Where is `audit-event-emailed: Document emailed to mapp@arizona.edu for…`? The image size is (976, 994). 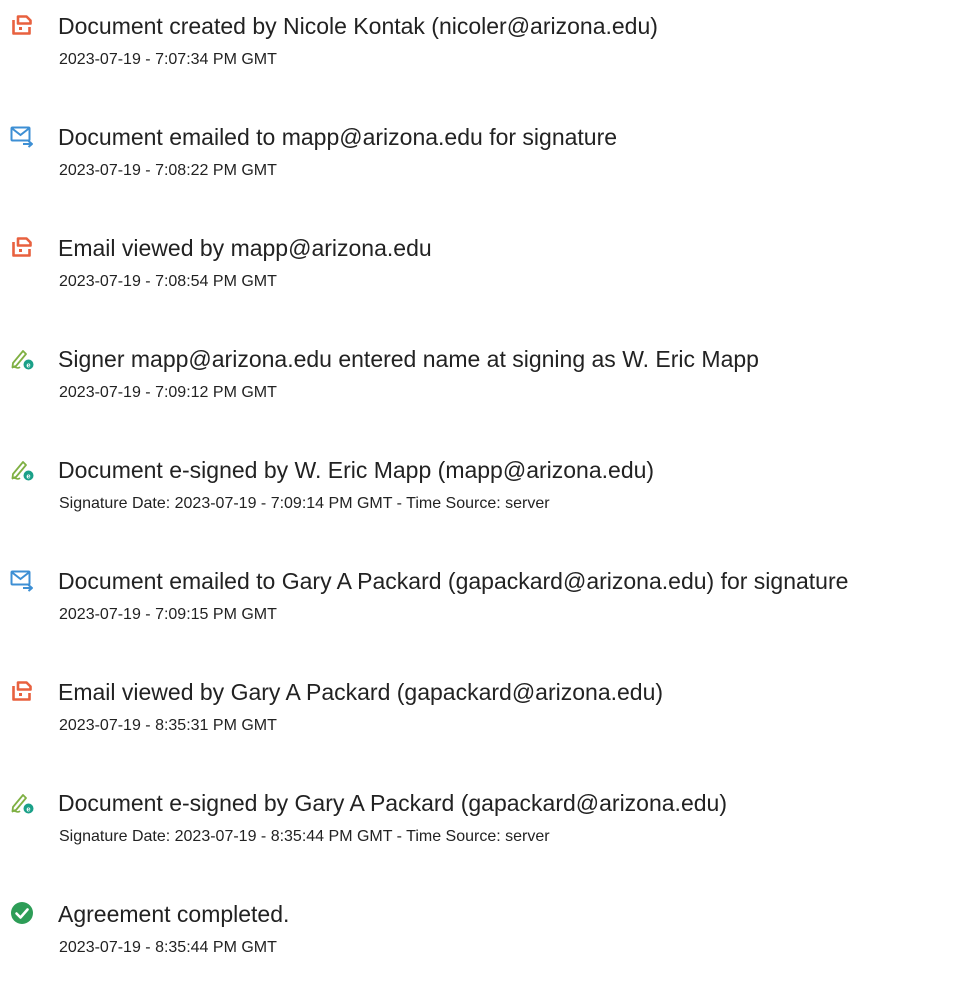 audit-event-emailed: Document emailed to mapp@arizona.edu for… is located at coordinates (488, 159).